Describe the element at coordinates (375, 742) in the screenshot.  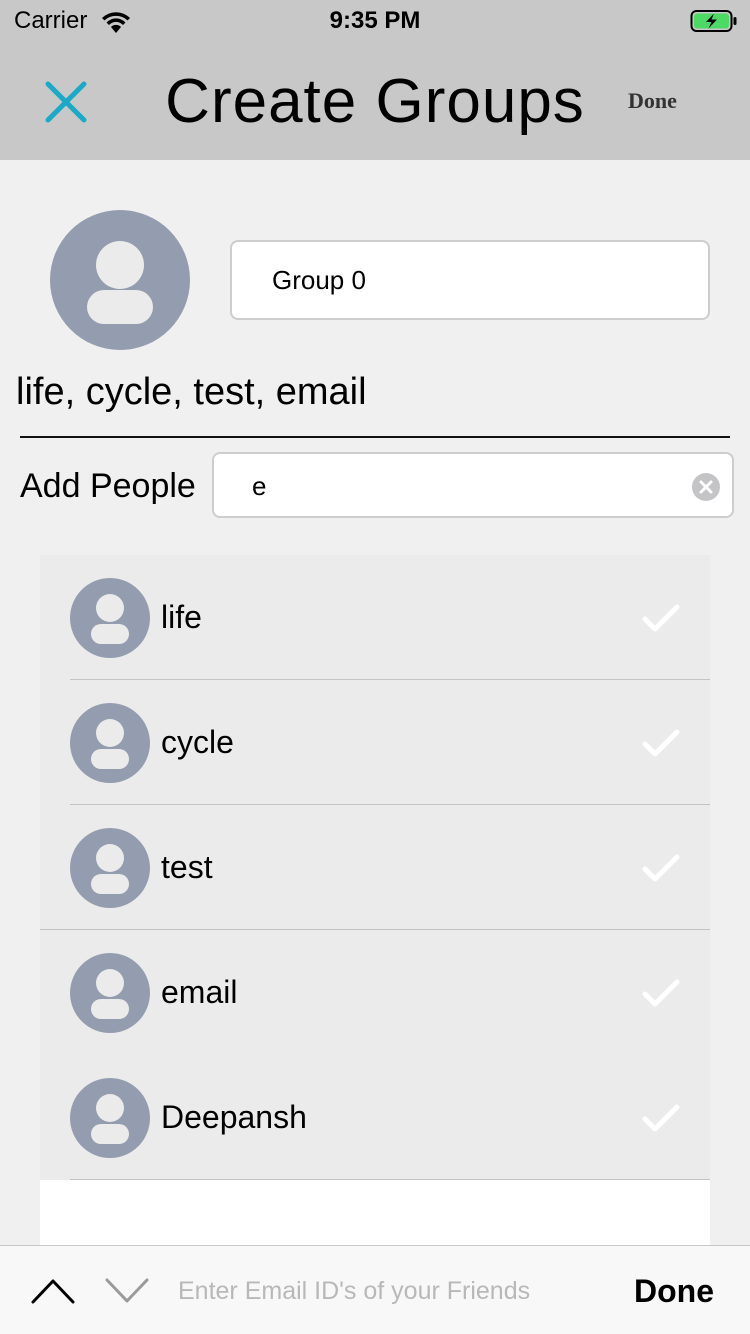
I see `list-item: cycle` at that location.